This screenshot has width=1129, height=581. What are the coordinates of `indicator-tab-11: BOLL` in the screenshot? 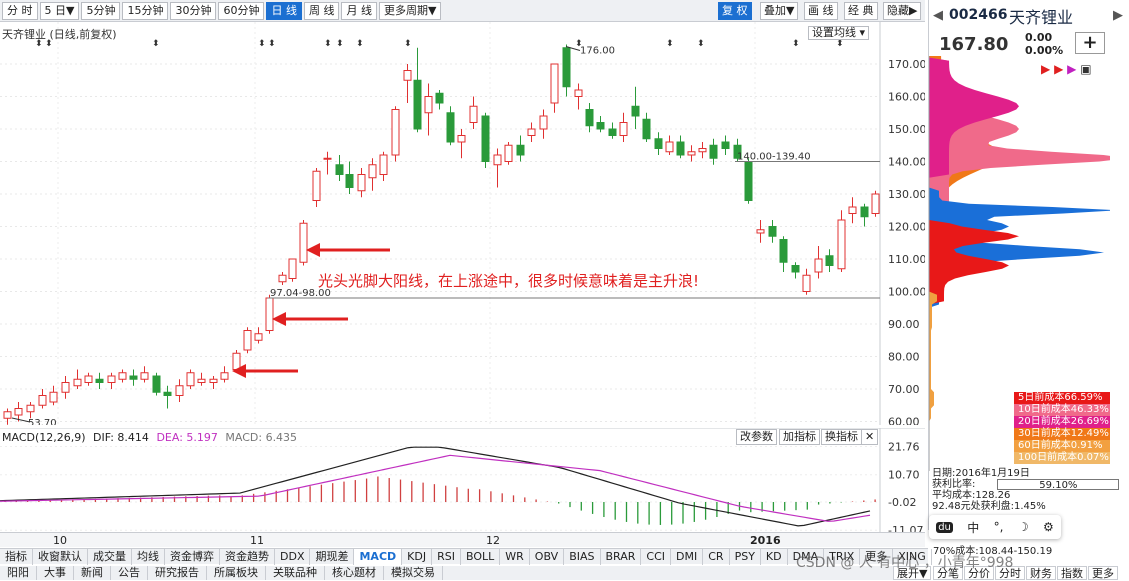 It's located at (481, 556).